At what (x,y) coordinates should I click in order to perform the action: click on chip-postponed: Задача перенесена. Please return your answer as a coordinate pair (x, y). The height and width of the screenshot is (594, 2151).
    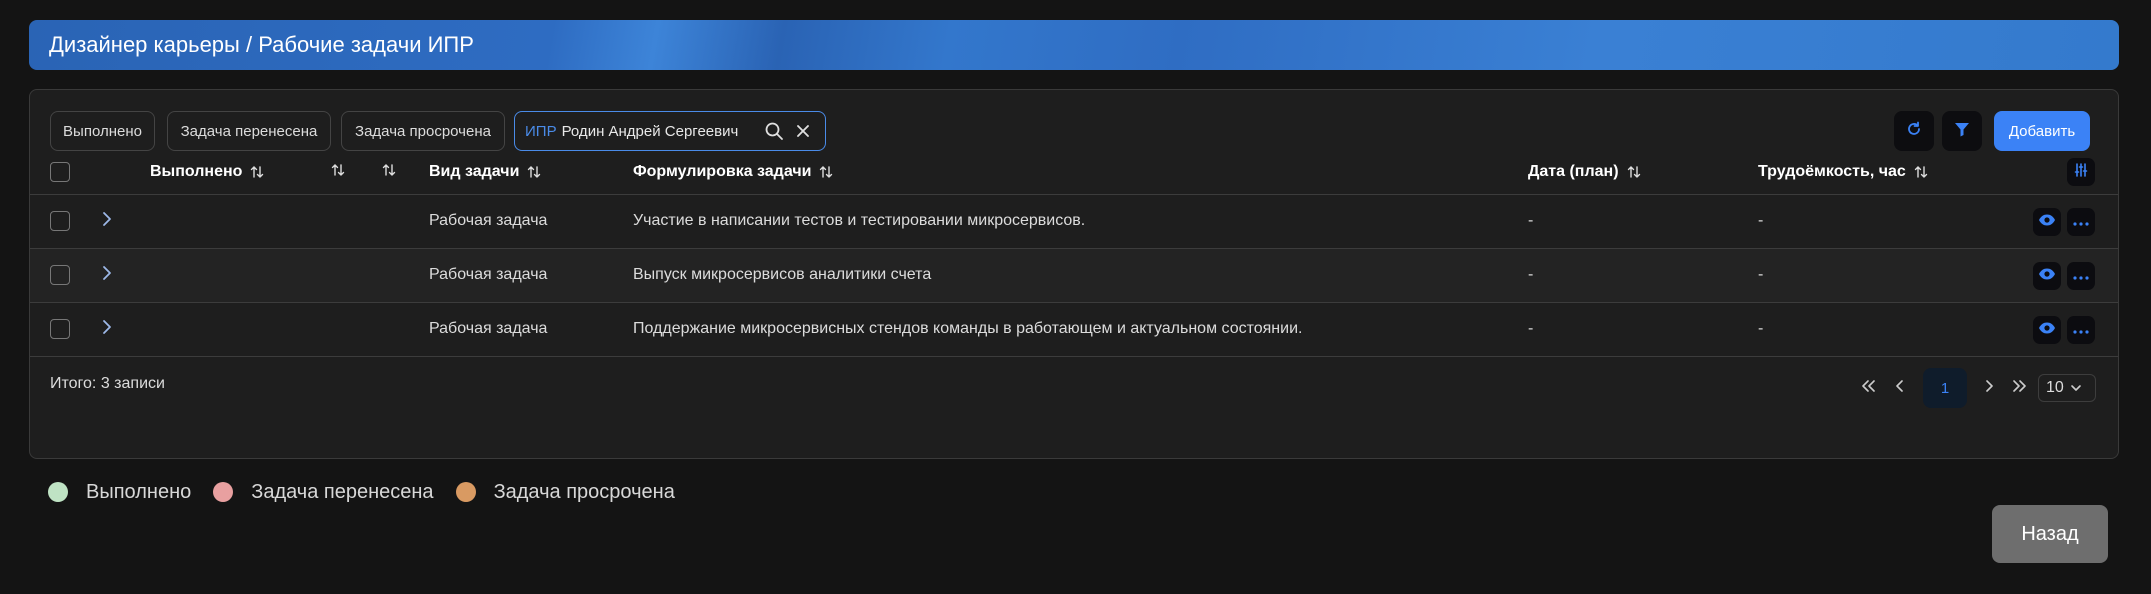
    Looking at the image, I should click on (249, 131).